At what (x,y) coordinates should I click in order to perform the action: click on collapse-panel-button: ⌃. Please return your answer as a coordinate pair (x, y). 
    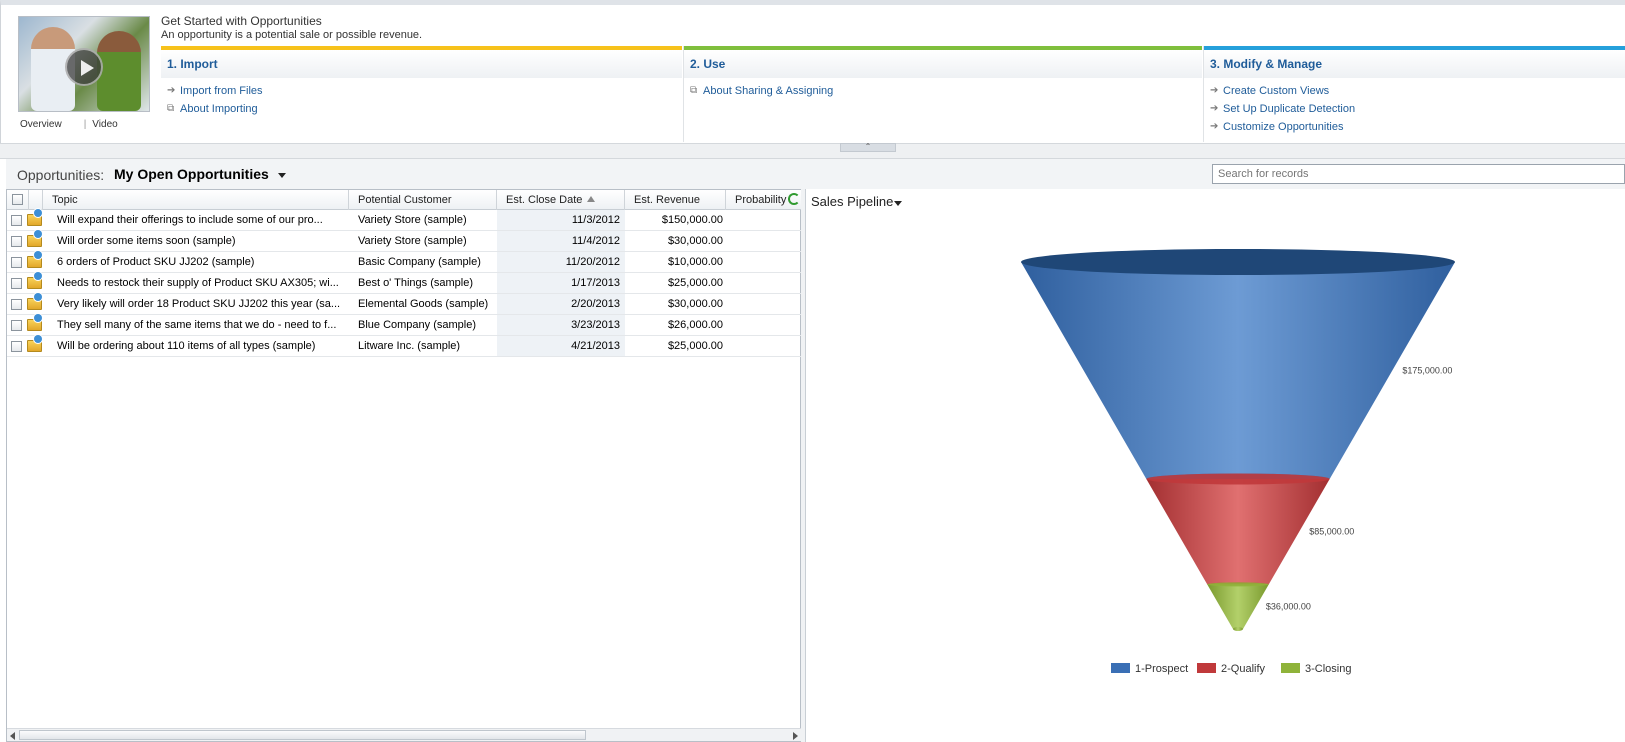
    Looking at the image, I should click on (868, 147).